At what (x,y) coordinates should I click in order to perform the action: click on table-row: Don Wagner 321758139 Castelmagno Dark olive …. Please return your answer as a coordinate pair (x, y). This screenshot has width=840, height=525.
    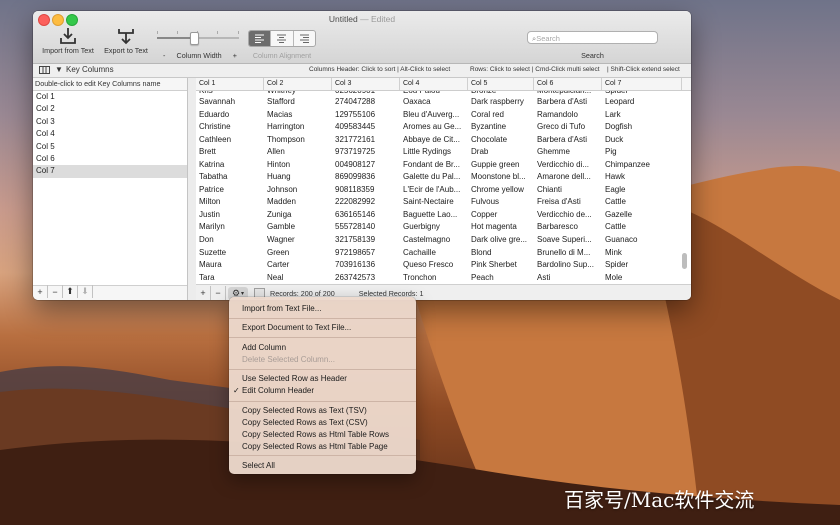
    Looking at the image, I should click on (443, 240).